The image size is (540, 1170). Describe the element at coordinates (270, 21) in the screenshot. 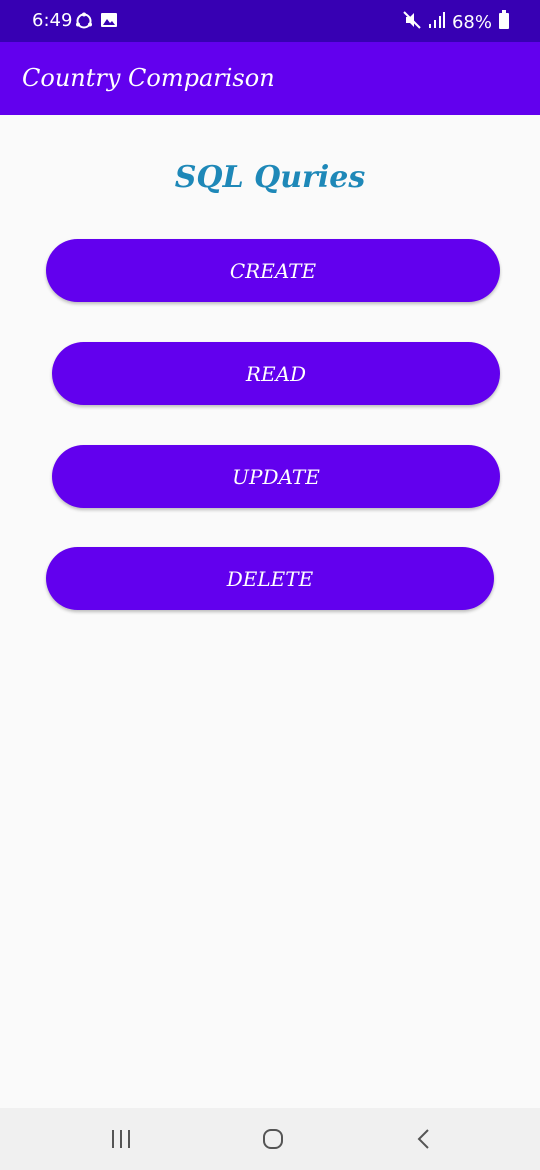

I see `status-bar: 6:49 68%` at that location.